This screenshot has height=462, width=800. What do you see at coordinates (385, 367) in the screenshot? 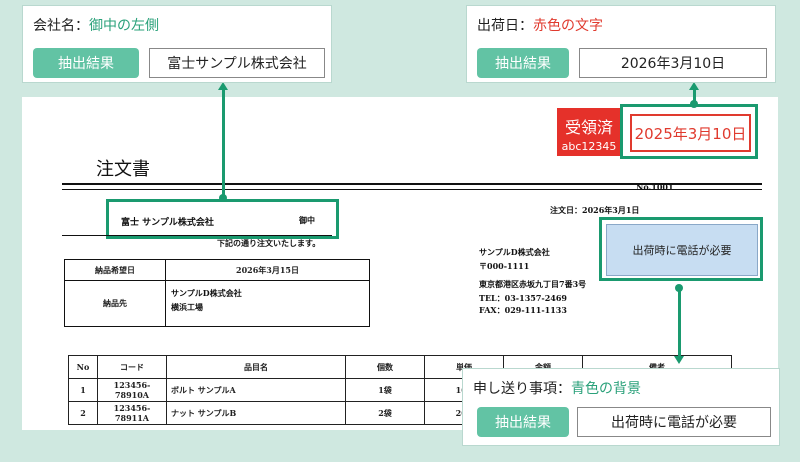
I see `col-qty: 個数` at bounding box center [385, 367].